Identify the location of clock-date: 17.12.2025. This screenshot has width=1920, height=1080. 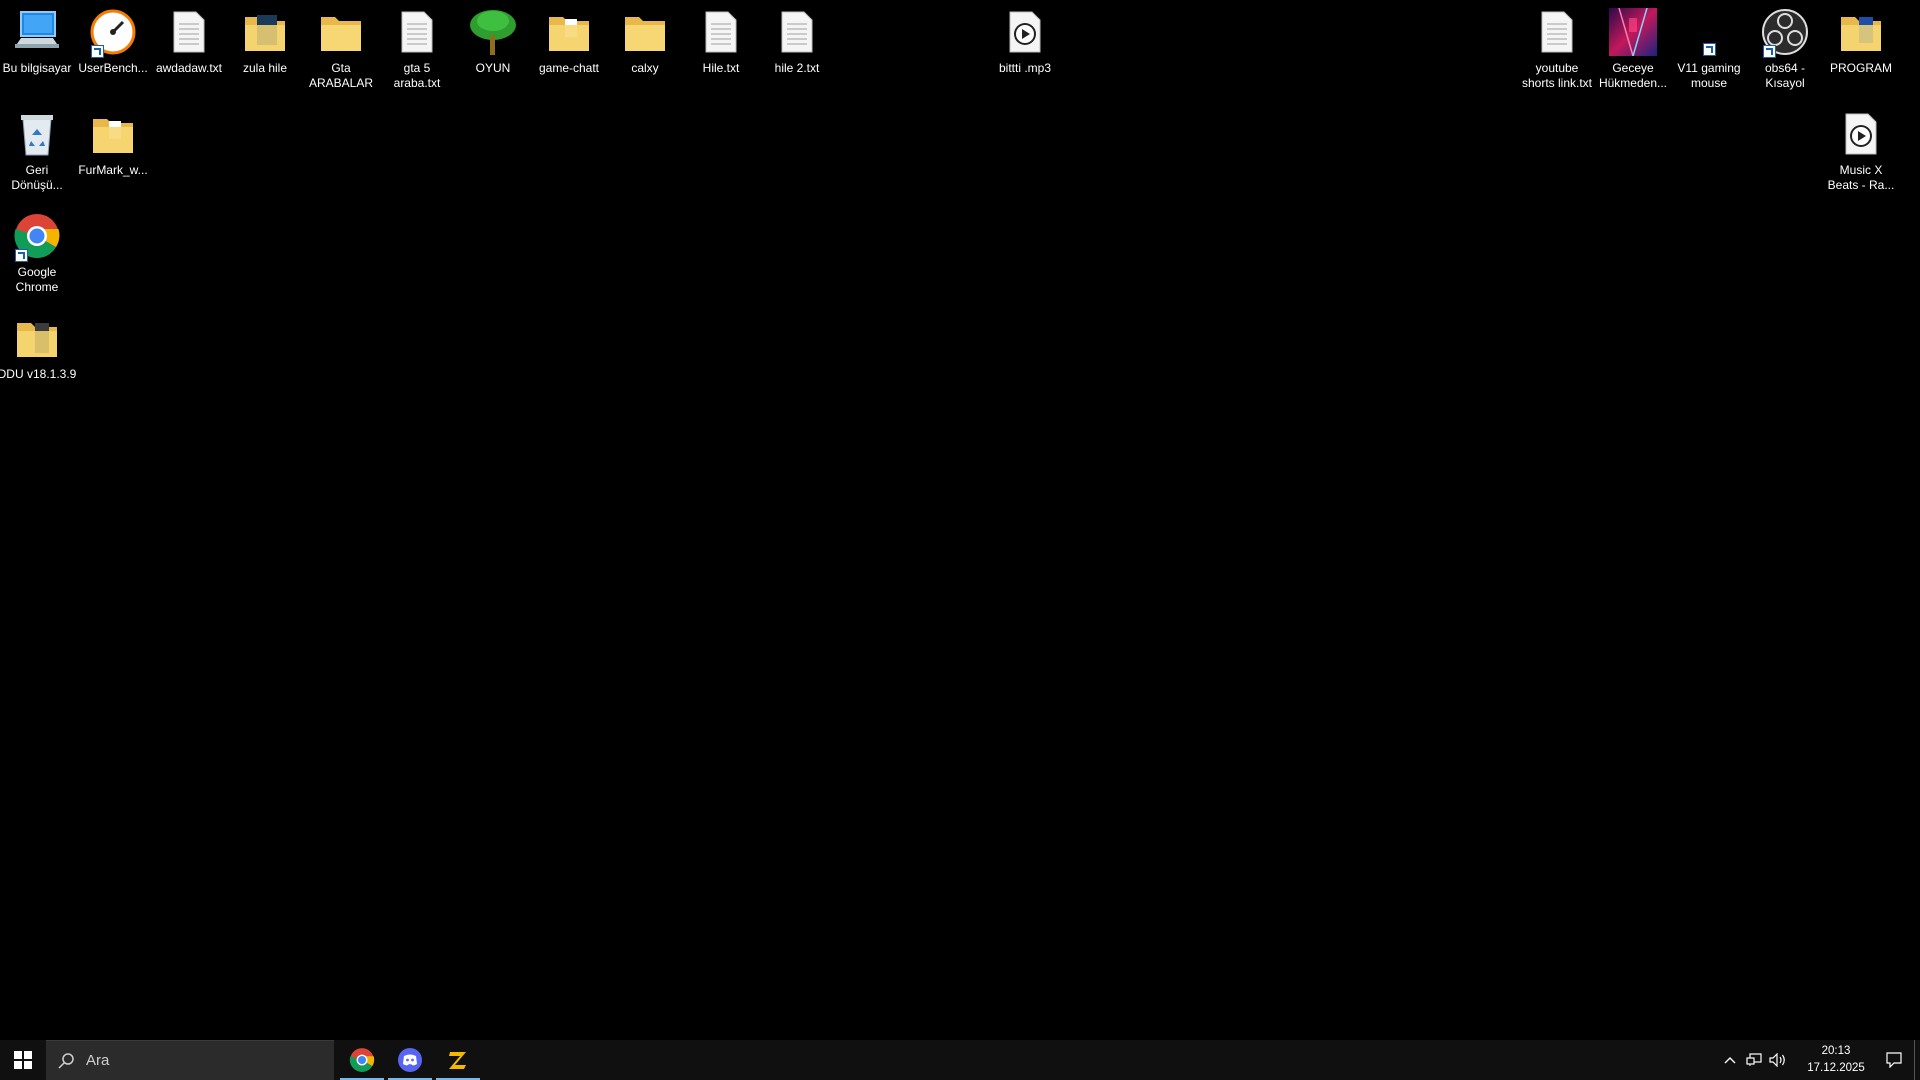
(1836, 1068).